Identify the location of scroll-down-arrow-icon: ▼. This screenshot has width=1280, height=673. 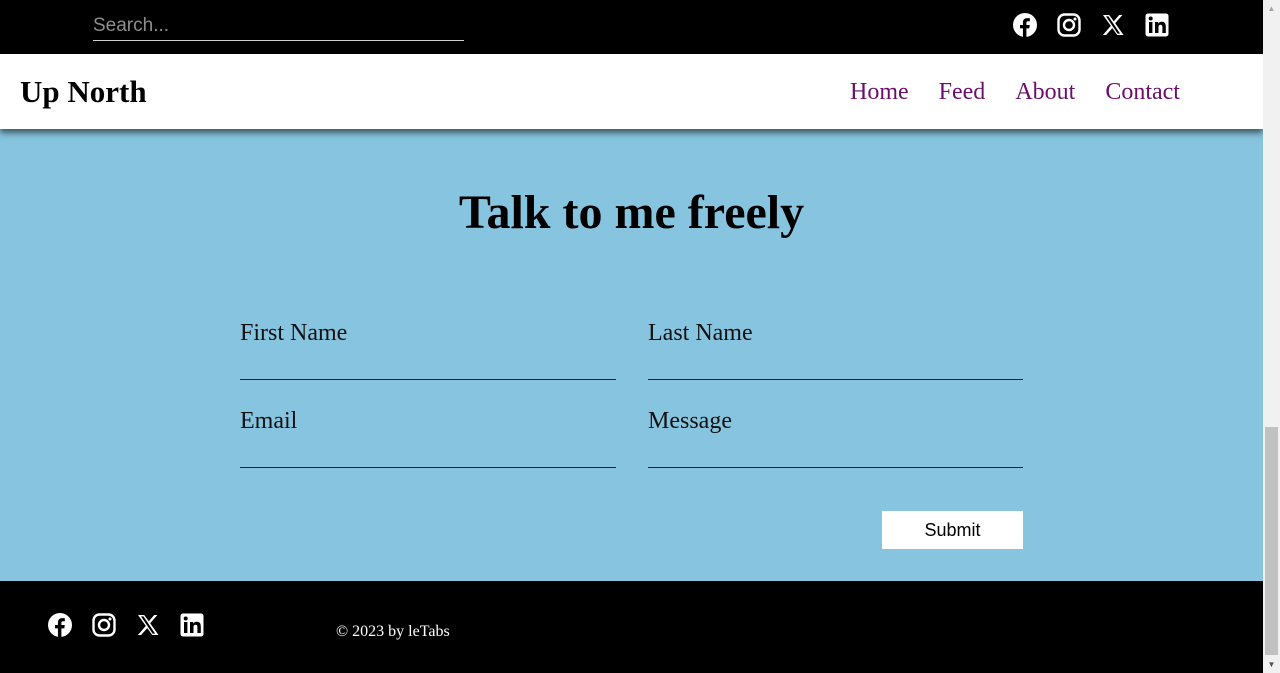
(1271, 664).